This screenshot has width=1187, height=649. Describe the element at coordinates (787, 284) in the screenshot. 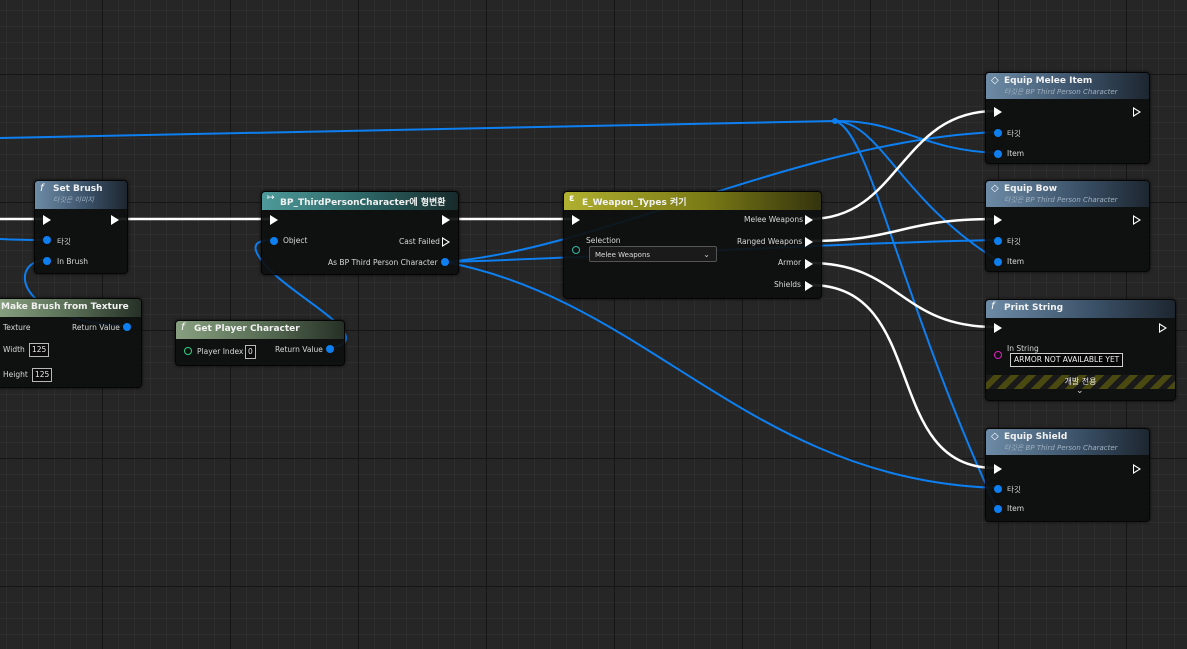

I see `pin-label: Shields` at that location.